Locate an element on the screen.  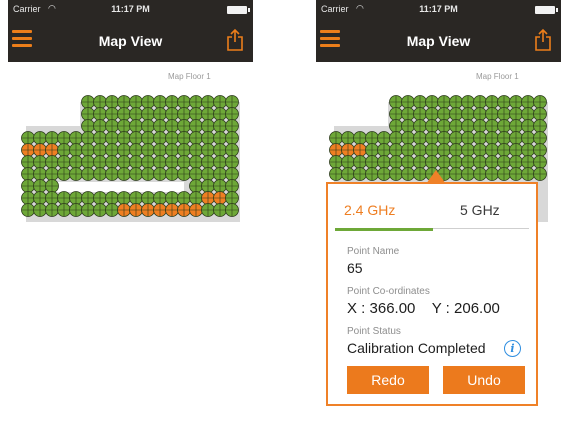
point-status-value: Calibration Completed is located at coordinates (416, 348).